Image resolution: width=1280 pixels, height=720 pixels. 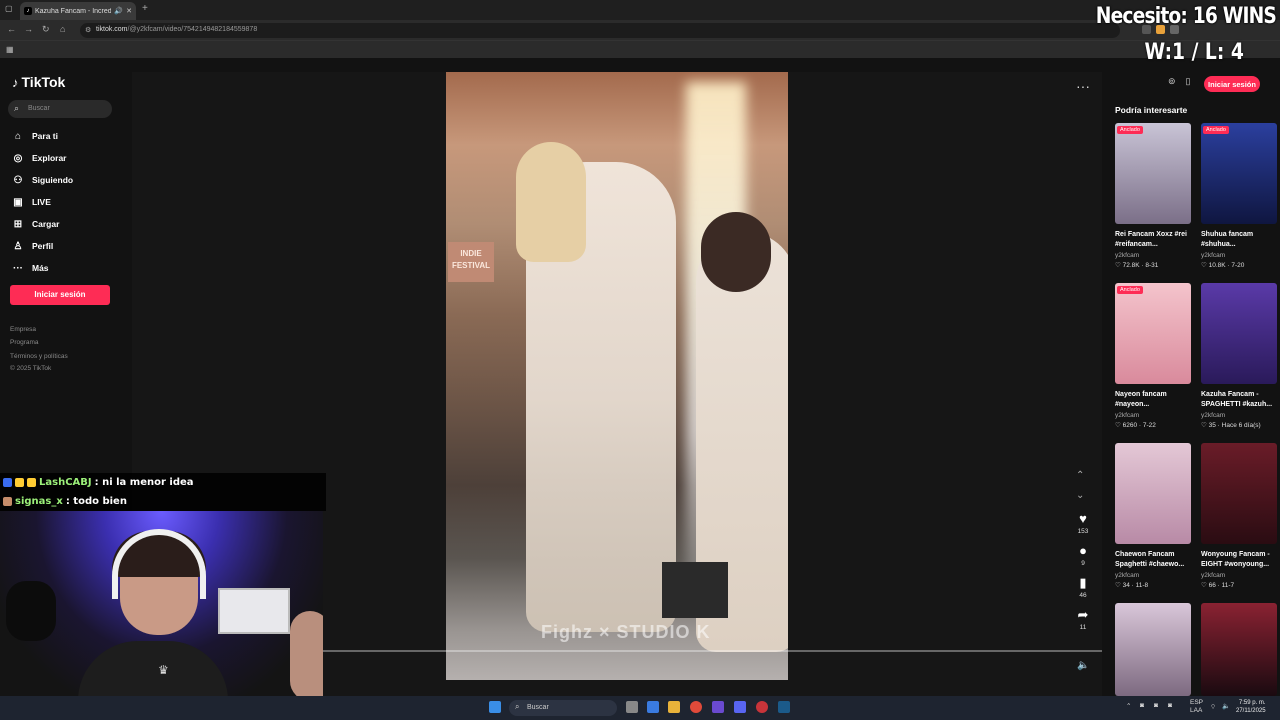 What do you see at coordinates (784, 707) in the screenshot?
I see `steam-icon` at bounding box center [784, 707].